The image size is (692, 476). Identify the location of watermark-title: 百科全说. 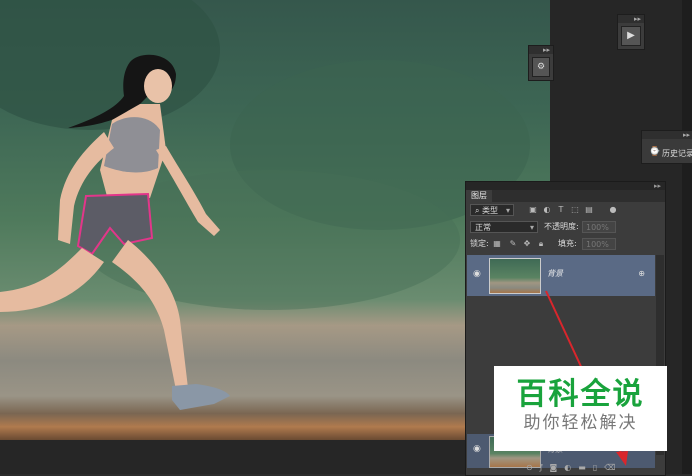
(580, 394).